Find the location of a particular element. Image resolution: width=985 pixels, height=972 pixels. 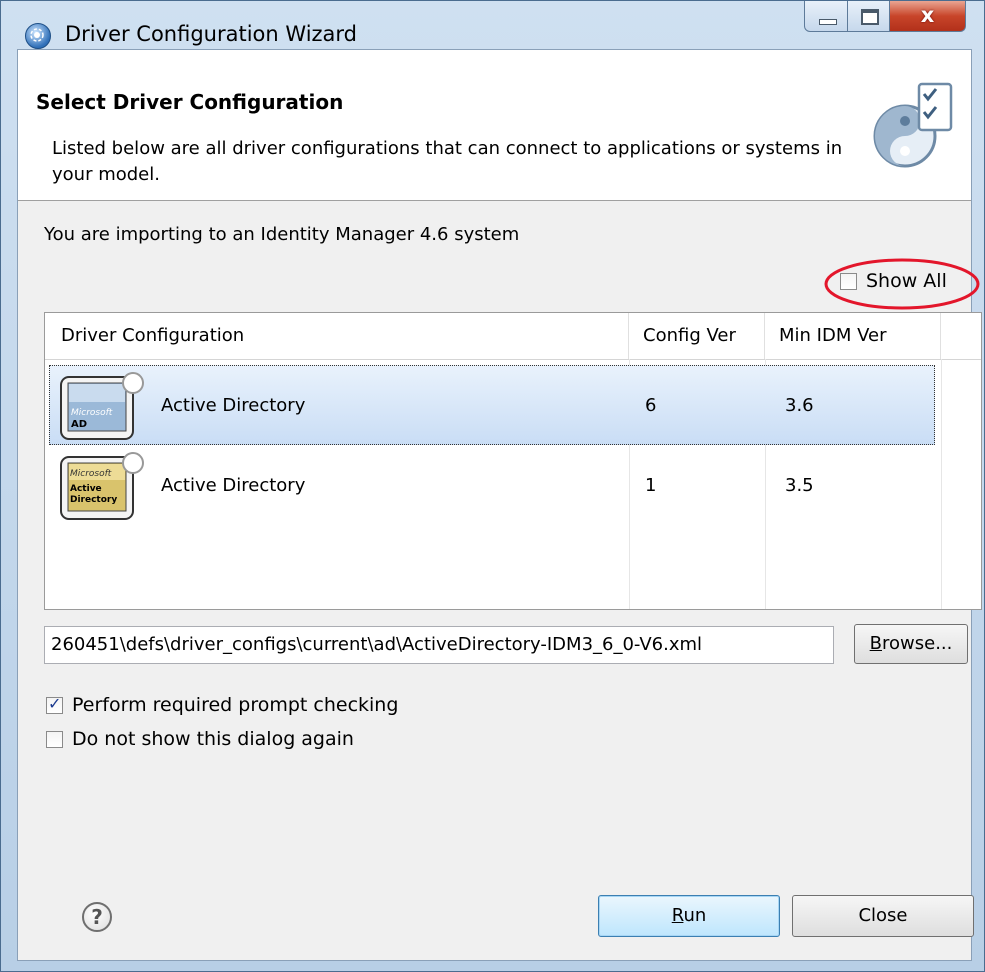

wizard-banner-icon is located at coordinates (913, 125).